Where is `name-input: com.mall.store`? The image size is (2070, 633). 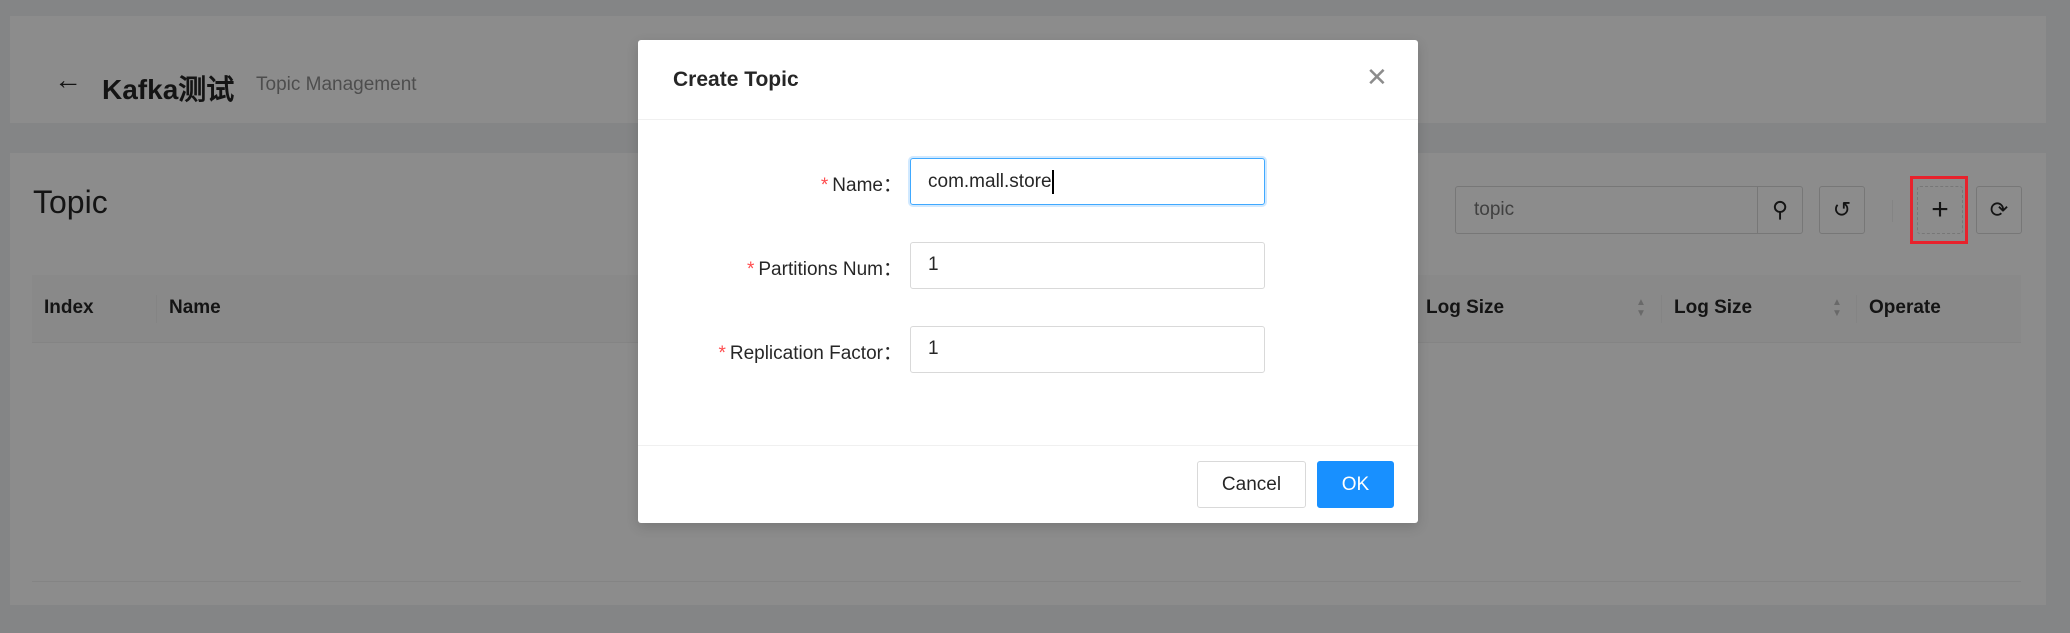
name-input: com.mall.store is located at coordinates (1087, 181).